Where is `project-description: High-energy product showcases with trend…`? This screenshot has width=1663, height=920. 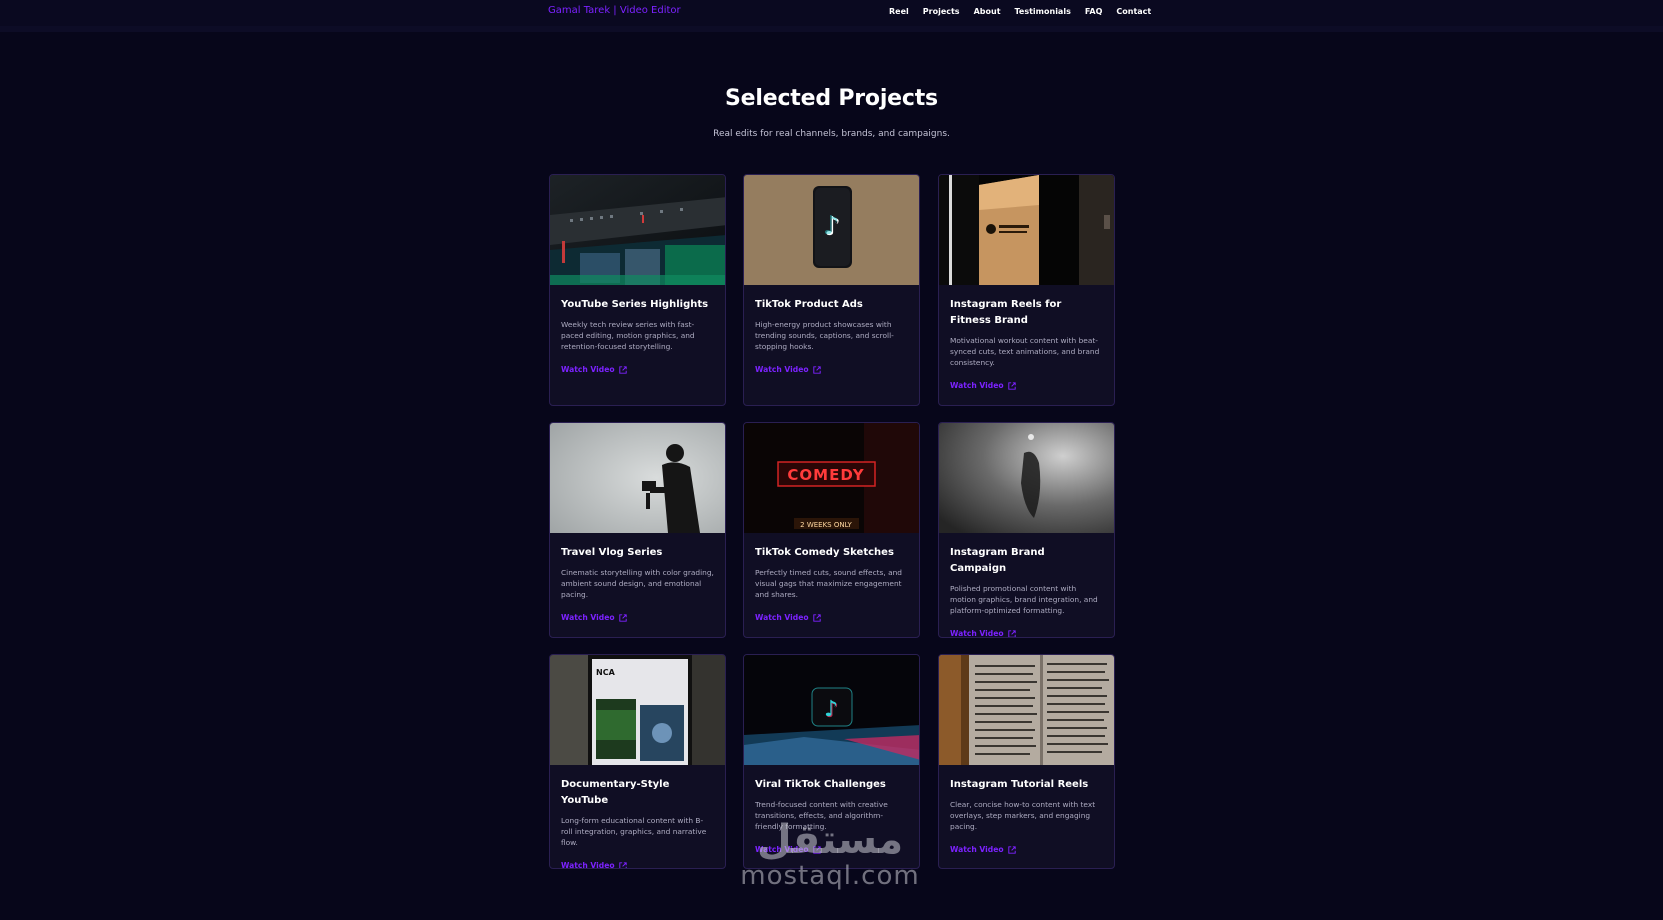 project-description: High-energy product showcases with trend… is located at coordinates (824, 335).